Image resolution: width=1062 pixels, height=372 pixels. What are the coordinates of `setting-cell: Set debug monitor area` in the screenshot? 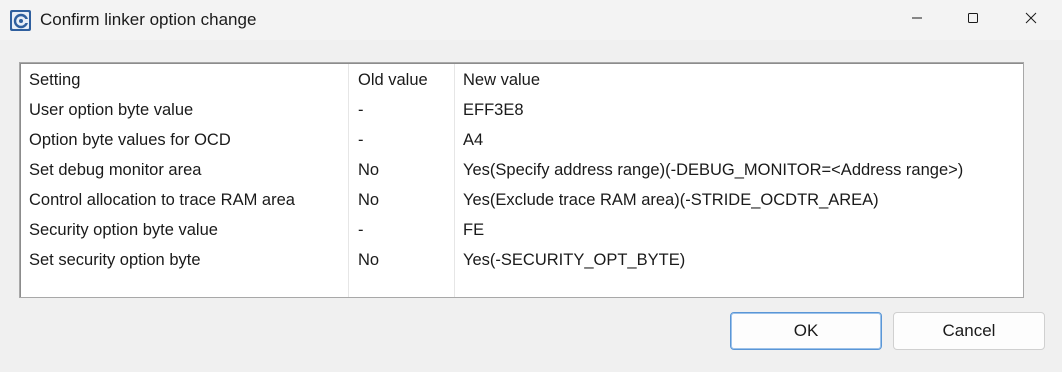 It's located at (115, 170).